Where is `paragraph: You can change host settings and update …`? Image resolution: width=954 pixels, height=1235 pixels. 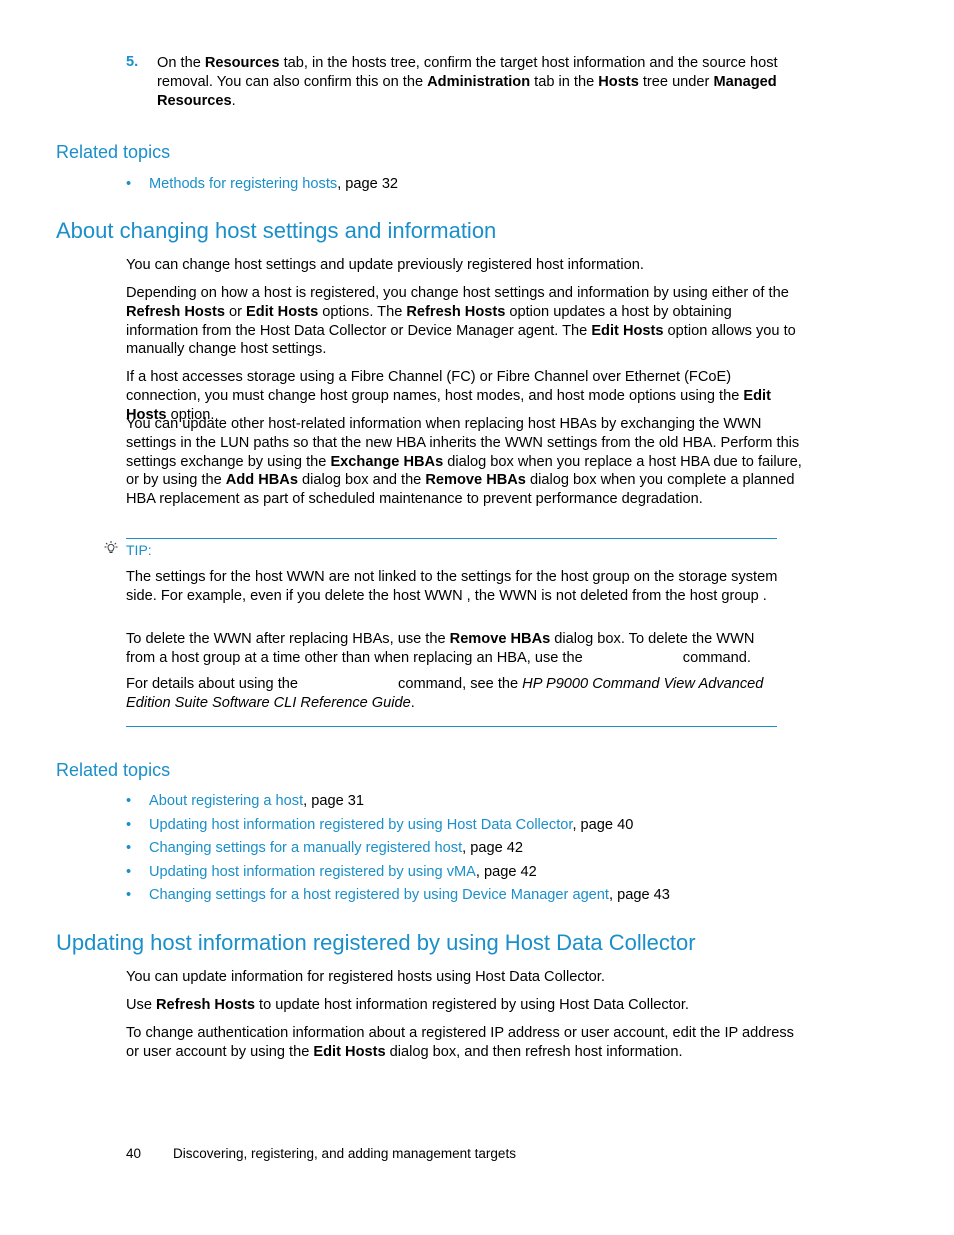 paragraph: You can change host settings and update … is located at coordinates (385, 265).